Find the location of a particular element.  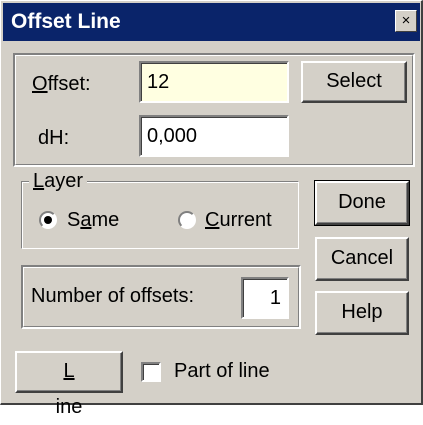

layer-legend: Layer is located at coordinates (58, 181).